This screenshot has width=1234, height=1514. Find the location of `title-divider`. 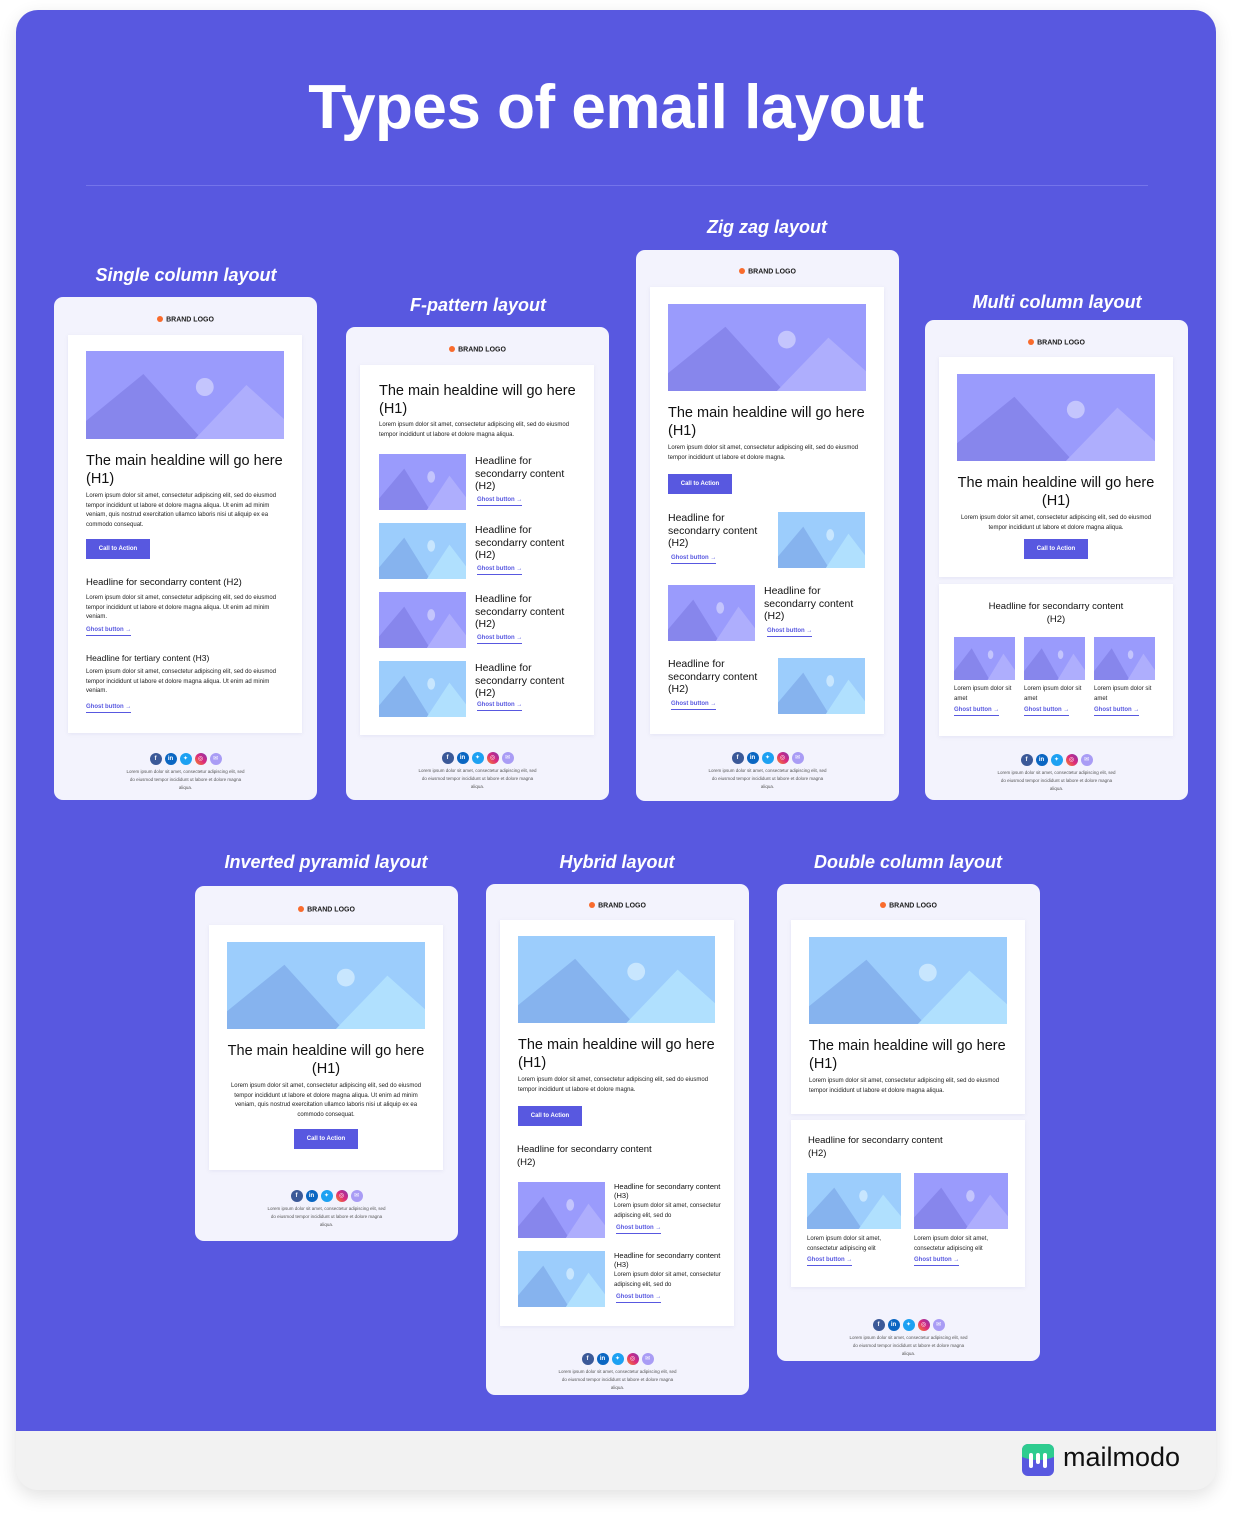

title-divider is located at coordinates (617, 185).